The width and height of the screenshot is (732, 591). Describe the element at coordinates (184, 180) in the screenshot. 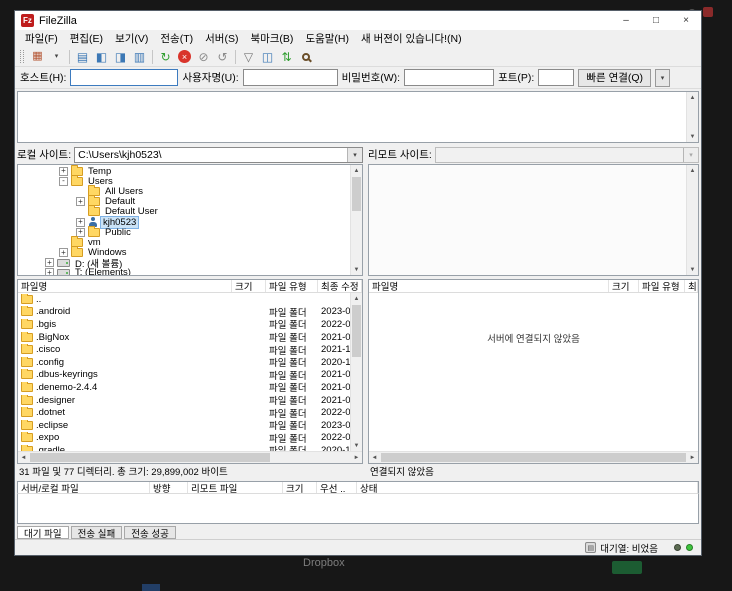

I see `tree-item: Users` at that location.